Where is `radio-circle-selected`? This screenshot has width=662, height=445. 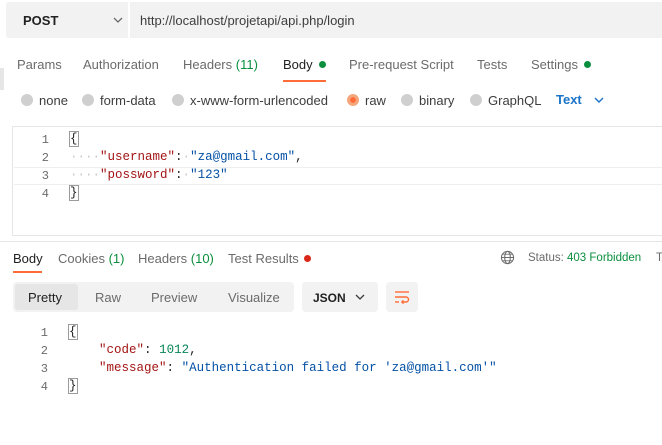 radio-circle-selected is located at coordinates (353, 100).